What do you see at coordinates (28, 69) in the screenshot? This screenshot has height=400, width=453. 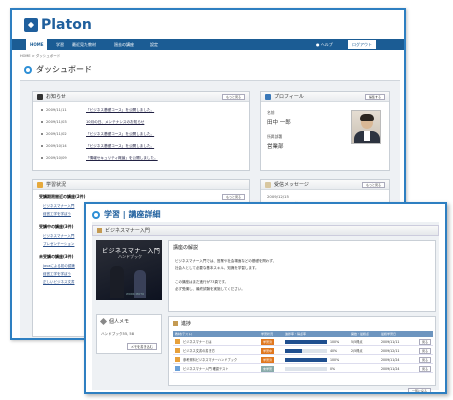 I see `title-ring-icon` at bounding box center [28, 69].